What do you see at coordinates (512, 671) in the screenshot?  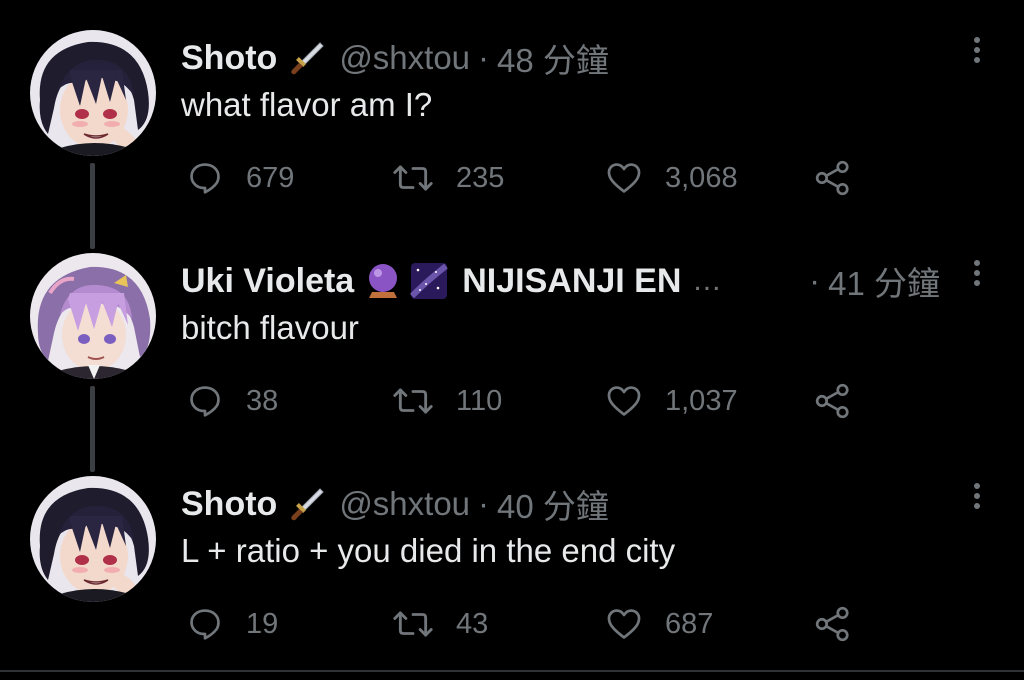 I see `feed-divider` at bounding box center [512, 671].